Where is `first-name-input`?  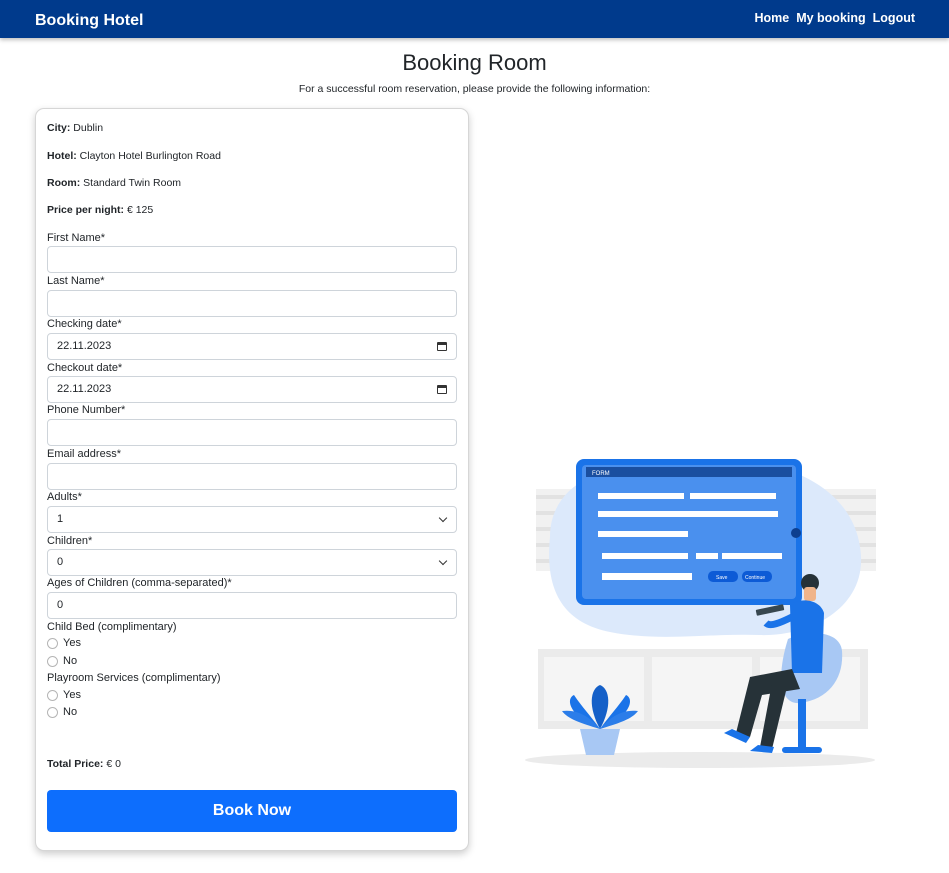 first-name-input is located at coordinates (252, 259).